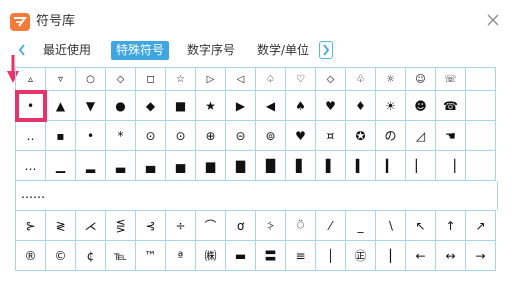 The image size is (515, 284). Describe the element at coordinates (360, 255) in the screenshot. I see `symbol-cell: ㊣` at that location.